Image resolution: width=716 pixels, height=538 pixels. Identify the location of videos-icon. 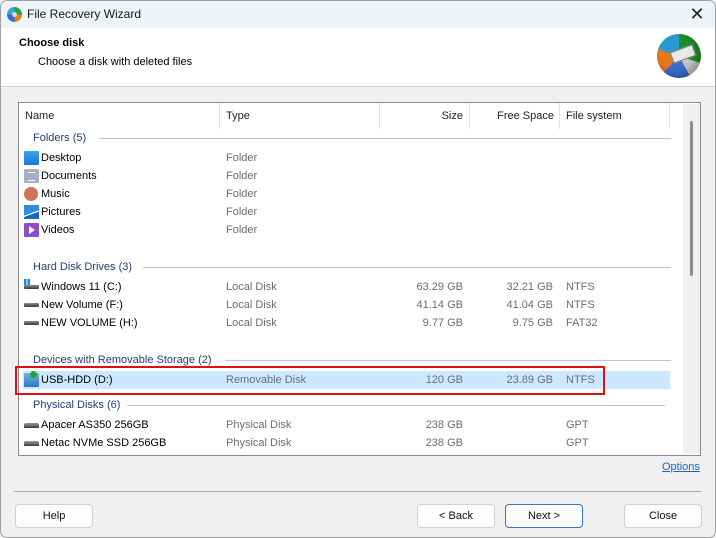
(31, 230).